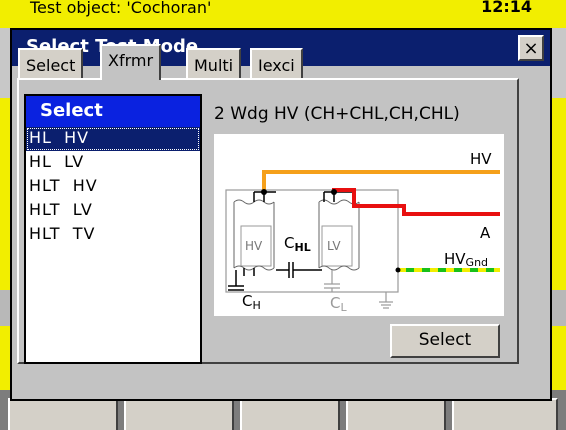 This screenshot has height=430, width=566. I want to click on list-item: HL HV, so click(113, 139).